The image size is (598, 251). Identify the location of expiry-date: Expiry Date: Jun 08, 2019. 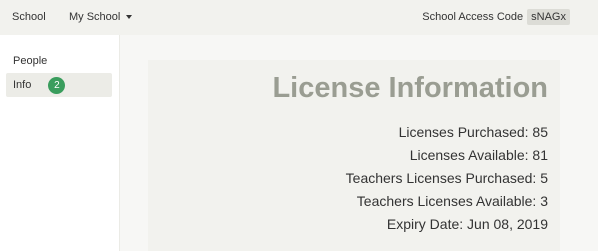
(467, 224).